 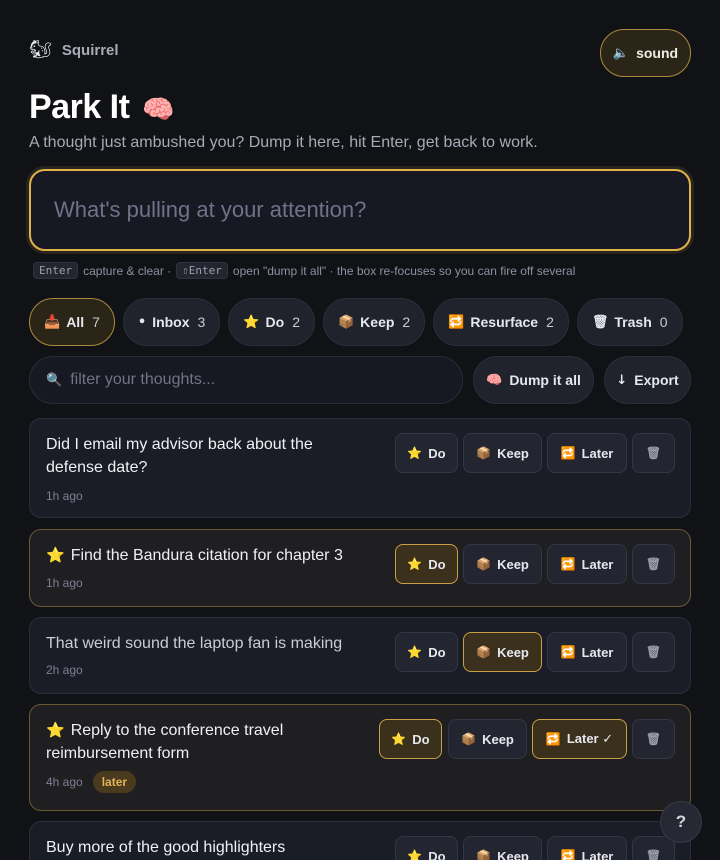 I want to click on later-button: 🔁 Later ✓, so click(x=579, y=739).